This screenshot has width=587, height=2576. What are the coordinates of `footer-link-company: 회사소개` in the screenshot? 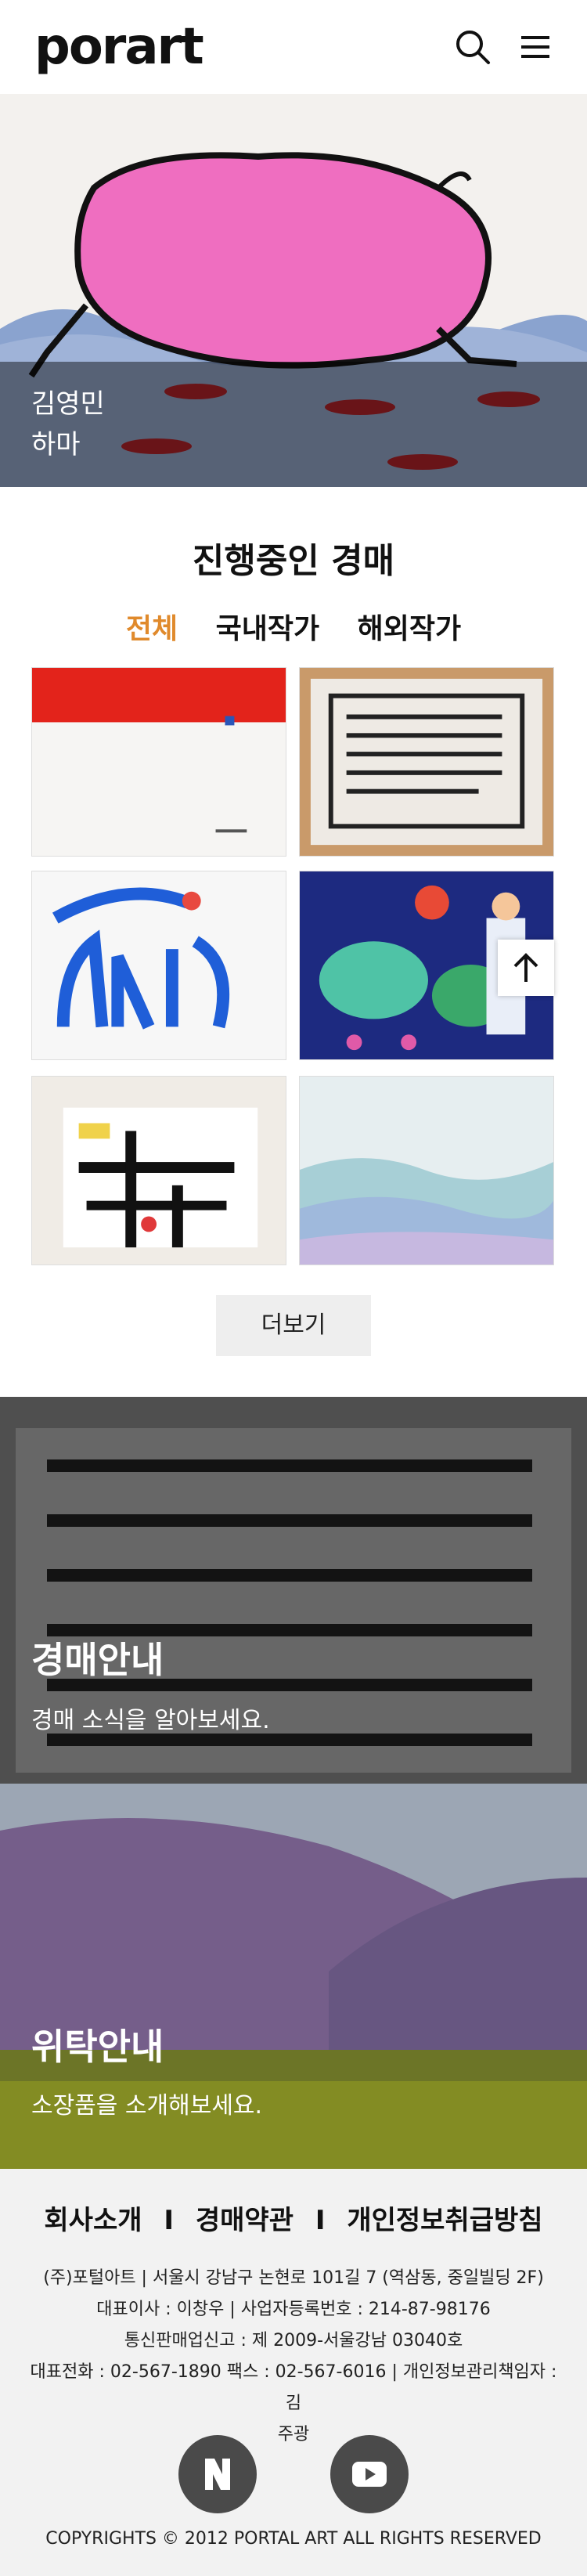 It's located at (93, 2220).